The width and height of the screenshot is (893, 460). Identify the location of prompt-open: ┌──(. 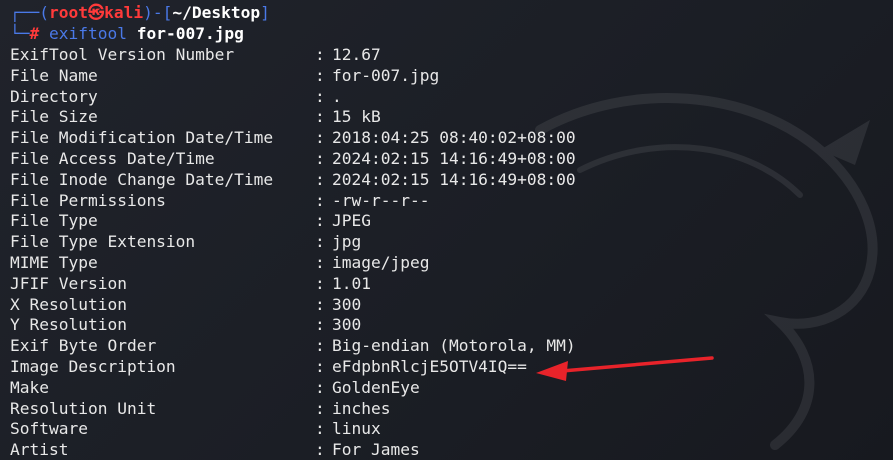
(29, 12).